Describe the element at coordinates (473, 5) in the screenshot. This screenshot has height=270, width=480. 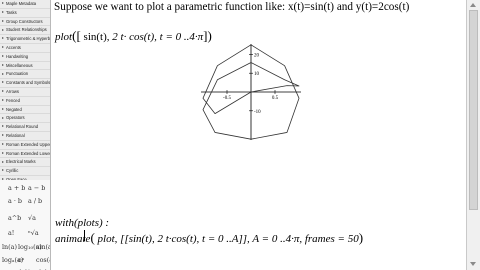
I see `scroll-up-icon` at that location.